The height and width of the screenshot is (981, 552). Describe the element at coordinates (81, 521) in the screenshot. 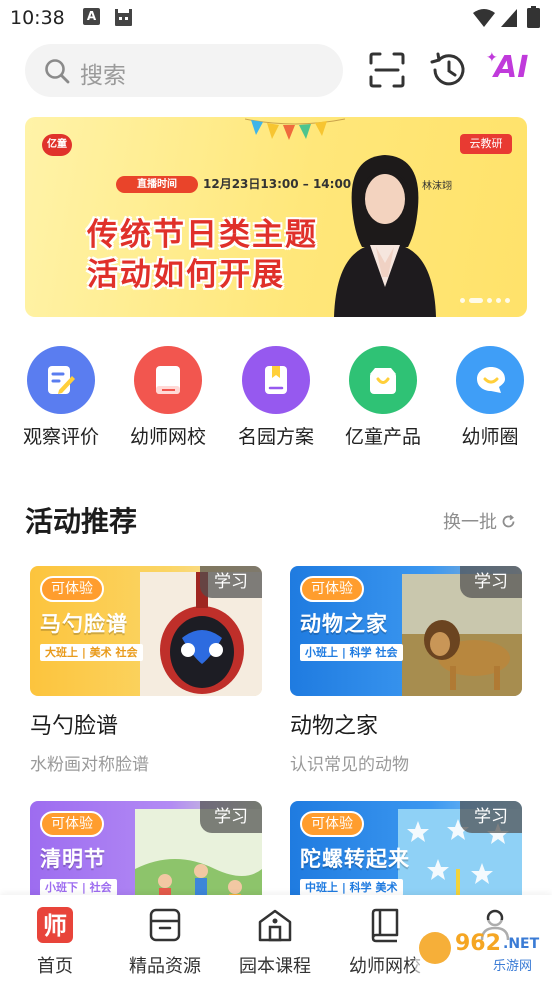

I see `section-title: 活动推荐` at that location.